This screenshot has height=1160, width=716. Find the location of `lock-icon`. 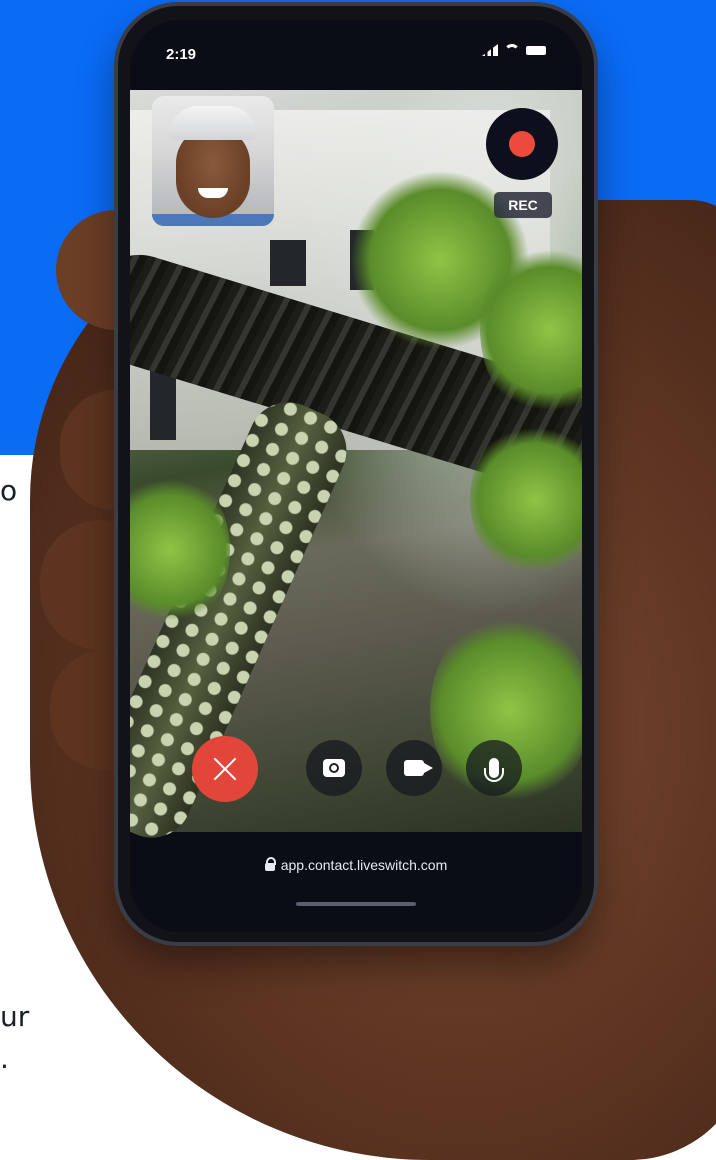

lock-icon is located at coordinates (270, 864).